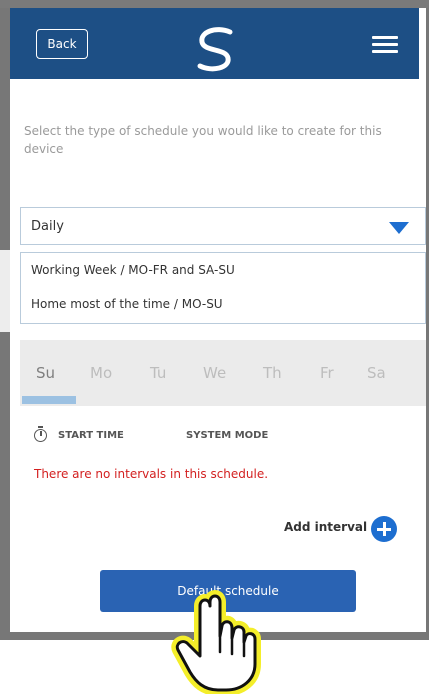  Describe the element at coordinates (216, 642) in the screenshot. I see `pointing-hand-icon` at that location.